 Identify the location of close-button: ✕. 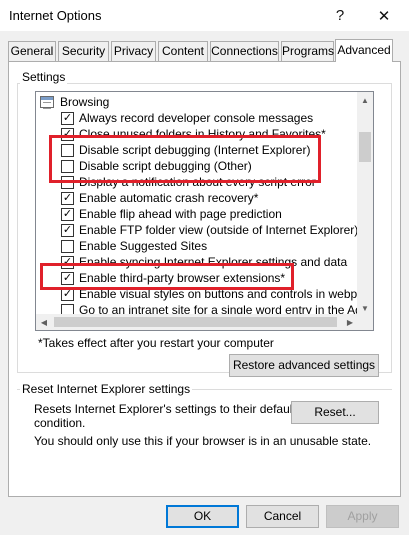
(384, 15).